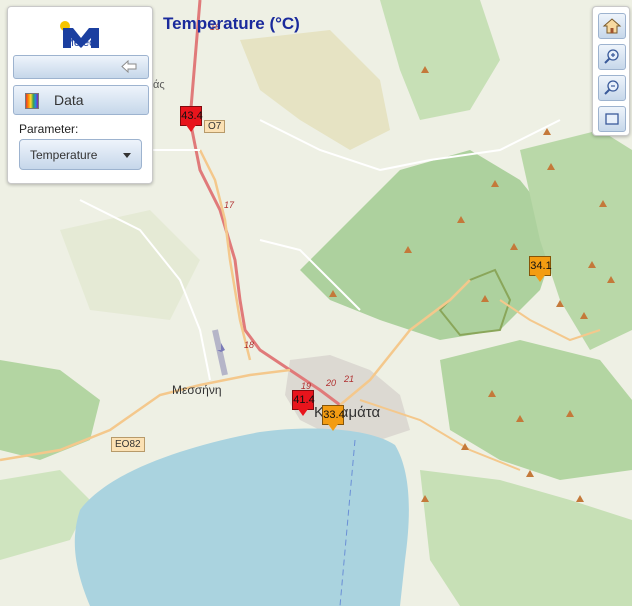 The height and width of the screenshot is (606, 632). I want to click on station-value: 43.4, so click(192, 116).